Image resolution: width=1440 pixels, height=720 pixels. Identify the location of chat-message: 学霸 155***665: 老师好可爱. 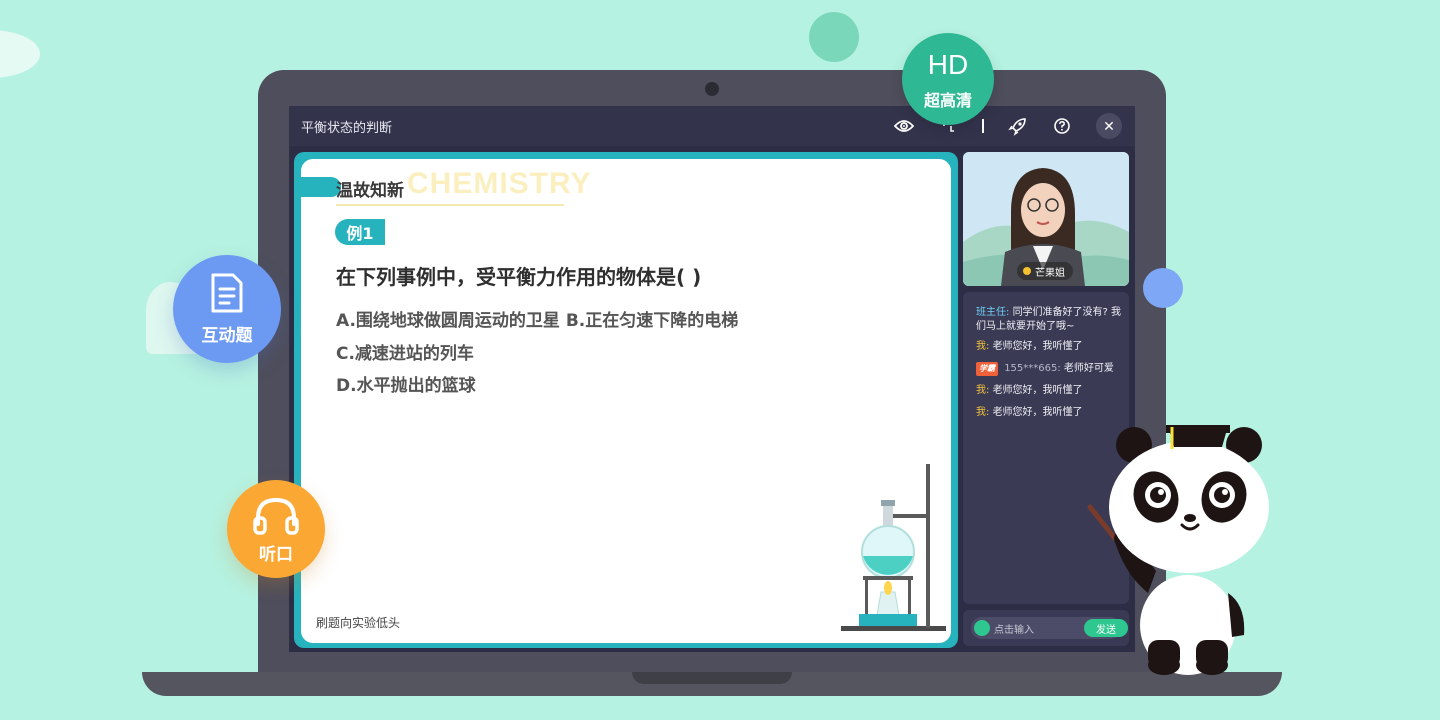
(1050, 369).